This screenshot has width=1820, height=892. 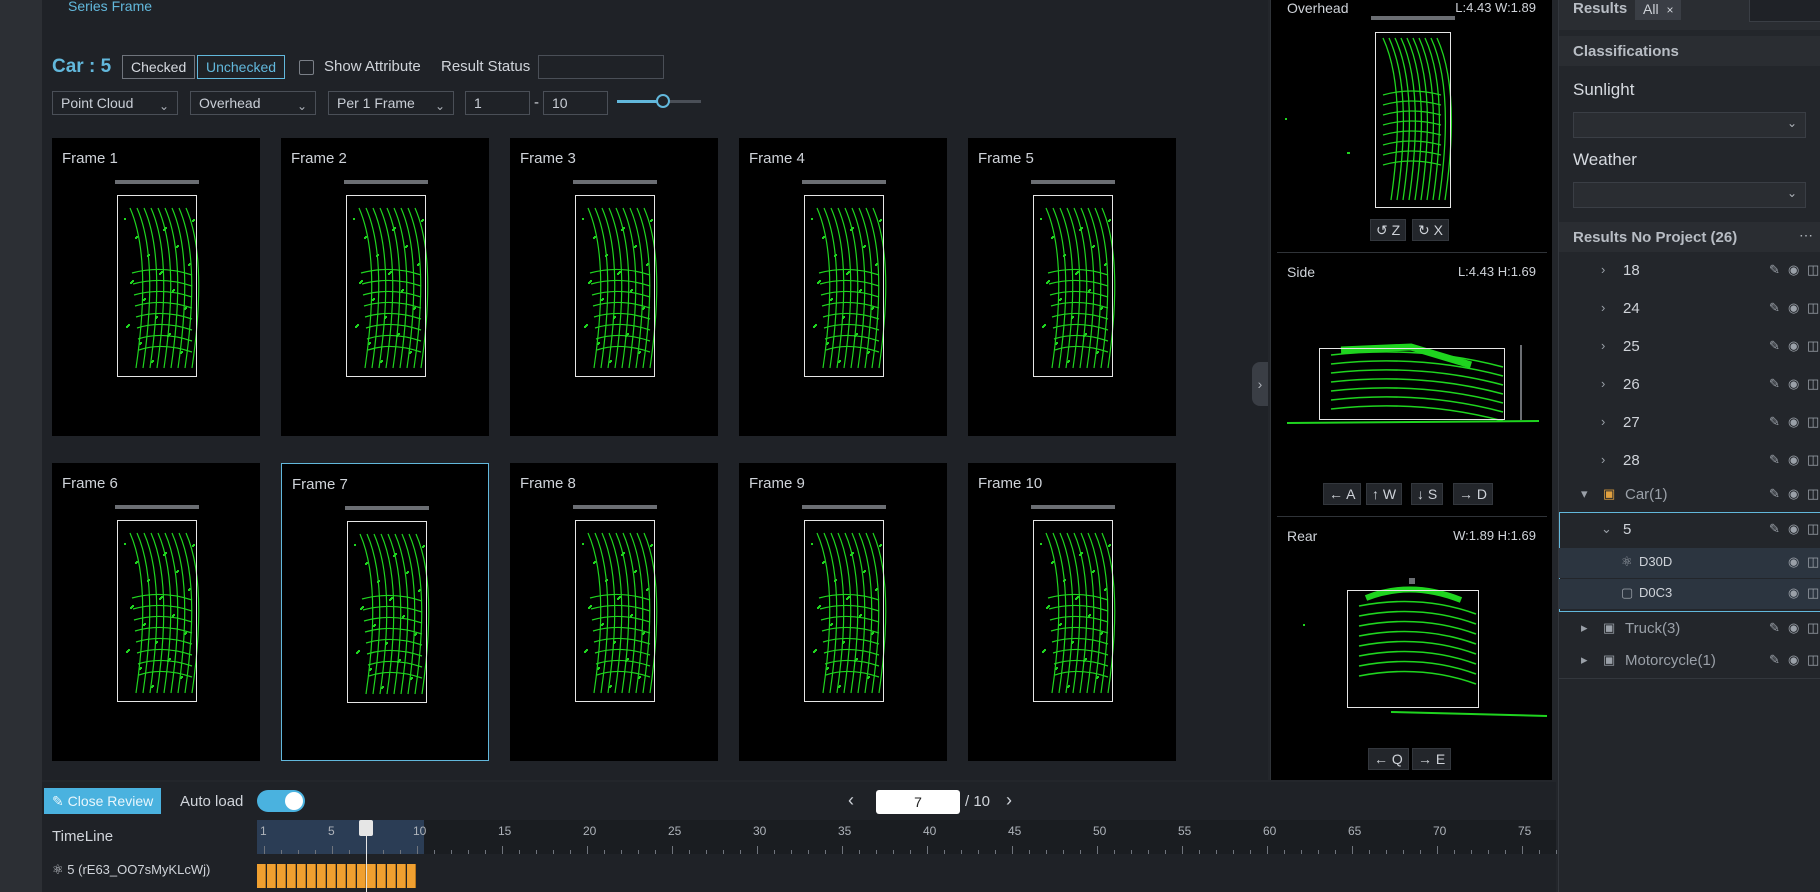 What do you see at coordinates (1606, 529) in the screenshot?
I see `chevron-down-icon: ⌄` at bounding box center [1606, 529].